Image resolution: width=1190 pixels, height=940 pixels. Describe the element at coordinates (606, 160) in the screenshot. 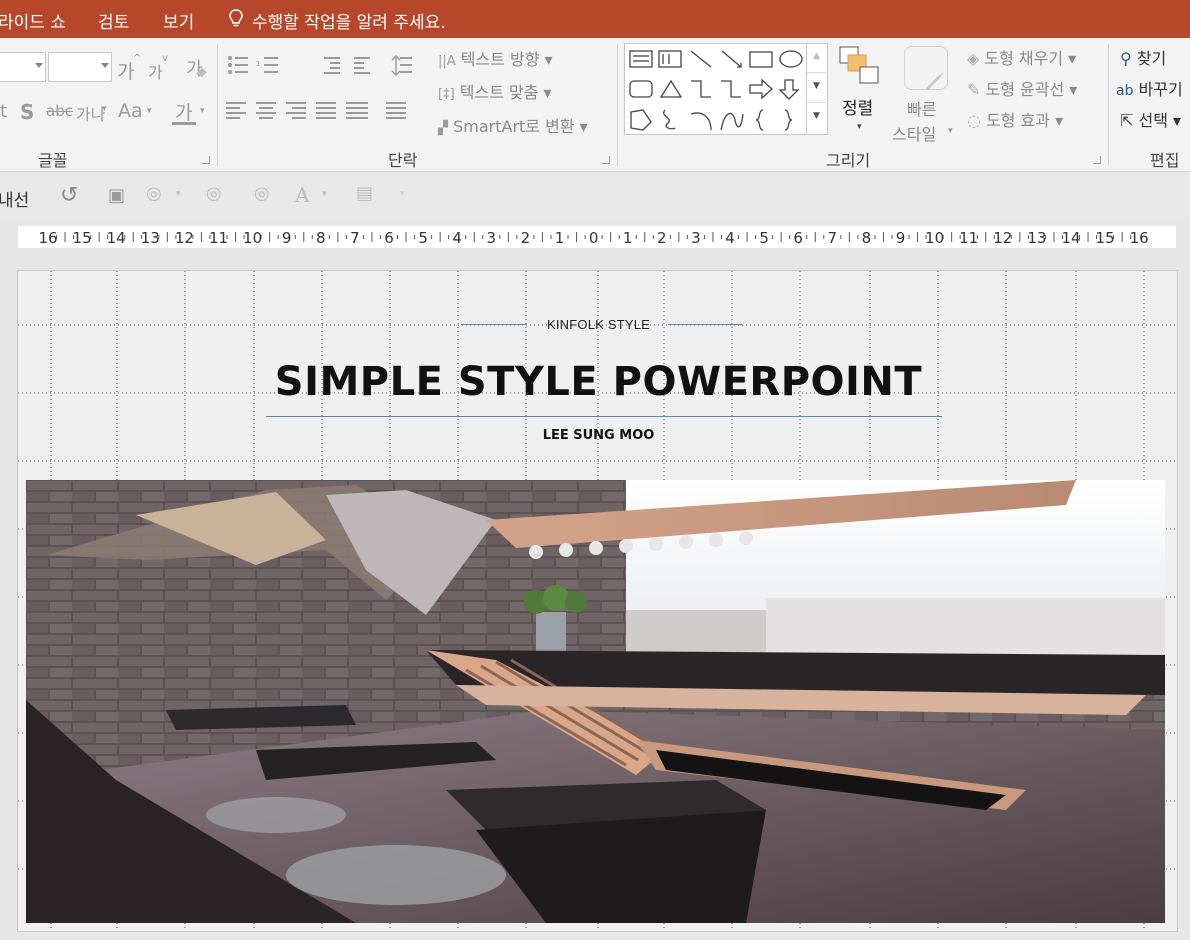

I see `paragraph-dialog-launcher` at that location.